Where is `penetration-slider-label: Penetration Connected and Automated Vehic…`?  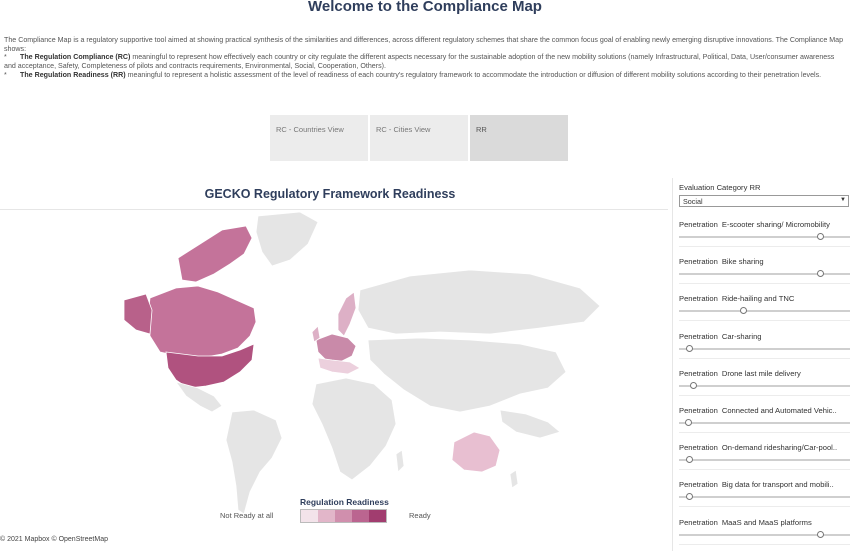
penetration-slider-label: Penetration Connected and Automated Vehic… is located at coordinates (764, 410).